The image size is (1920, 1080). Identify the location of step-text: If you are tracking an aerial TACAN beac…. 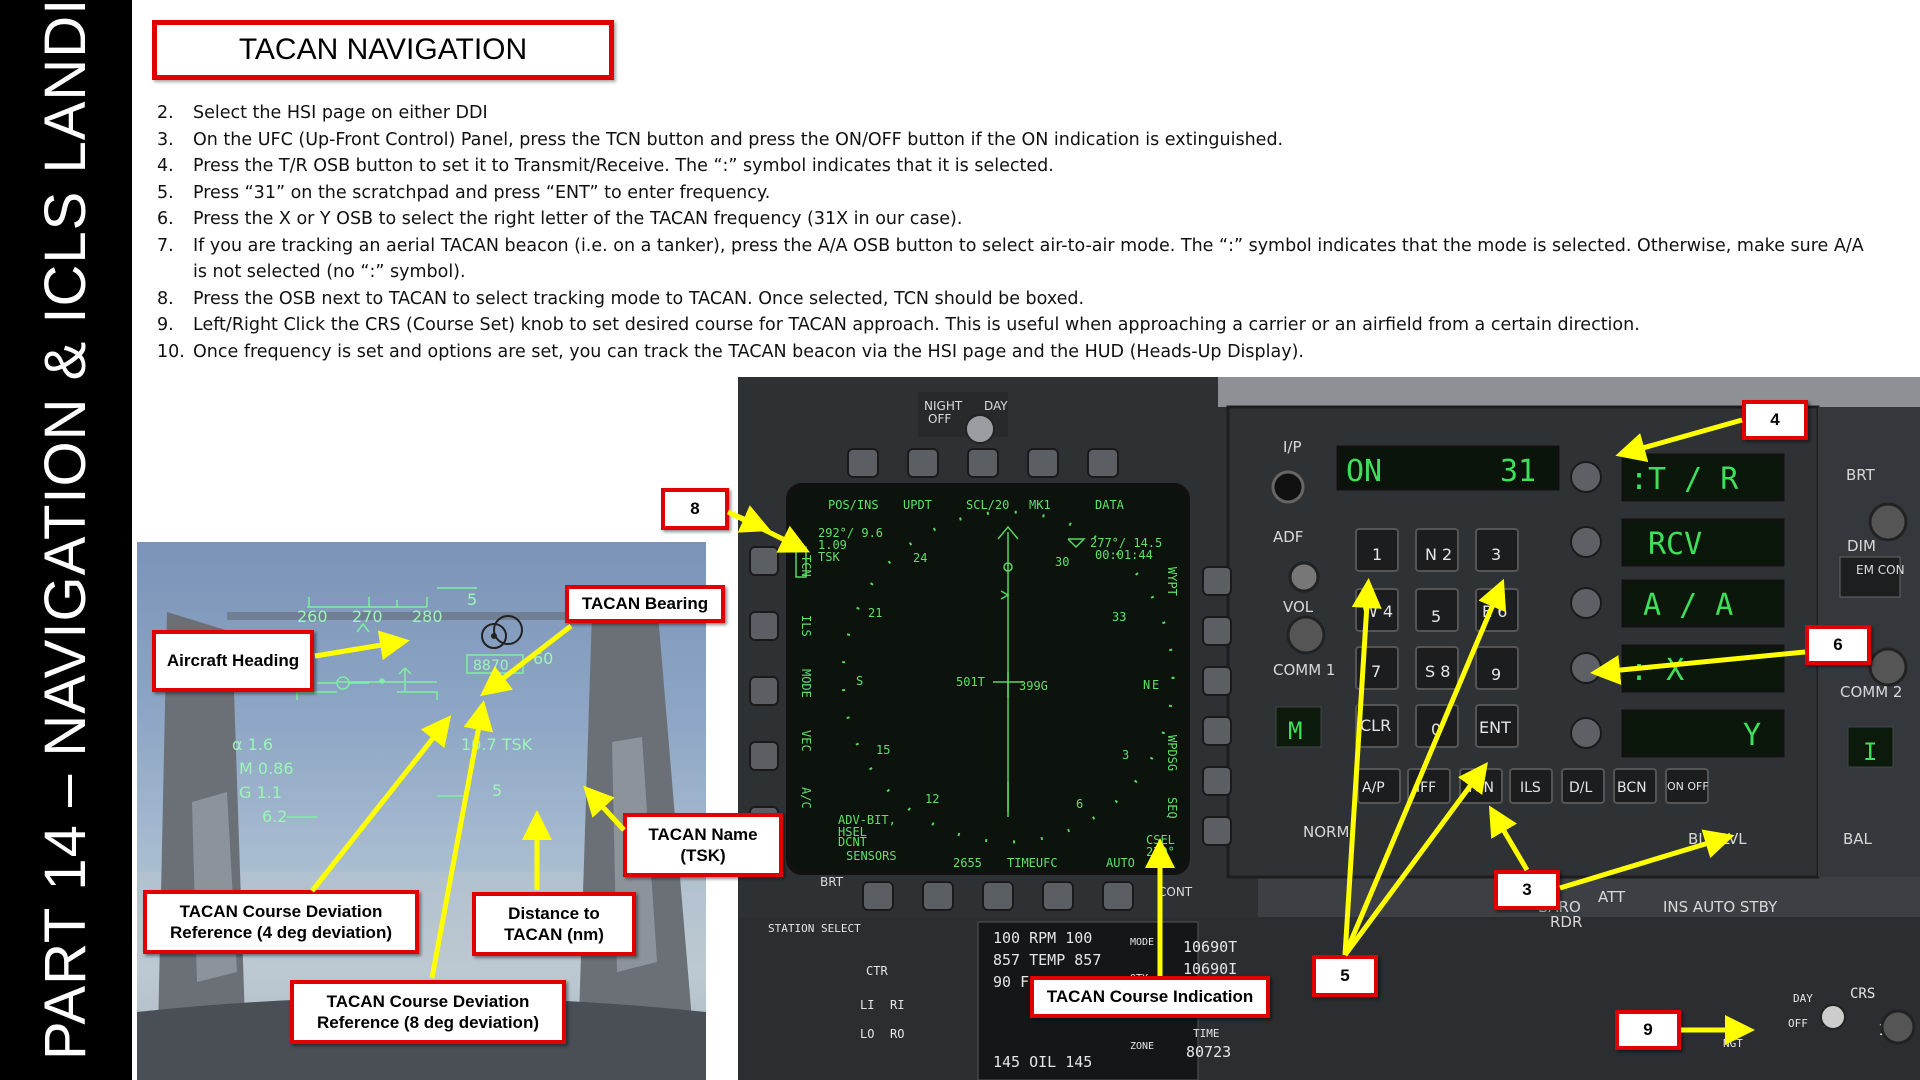
(1028, 259).